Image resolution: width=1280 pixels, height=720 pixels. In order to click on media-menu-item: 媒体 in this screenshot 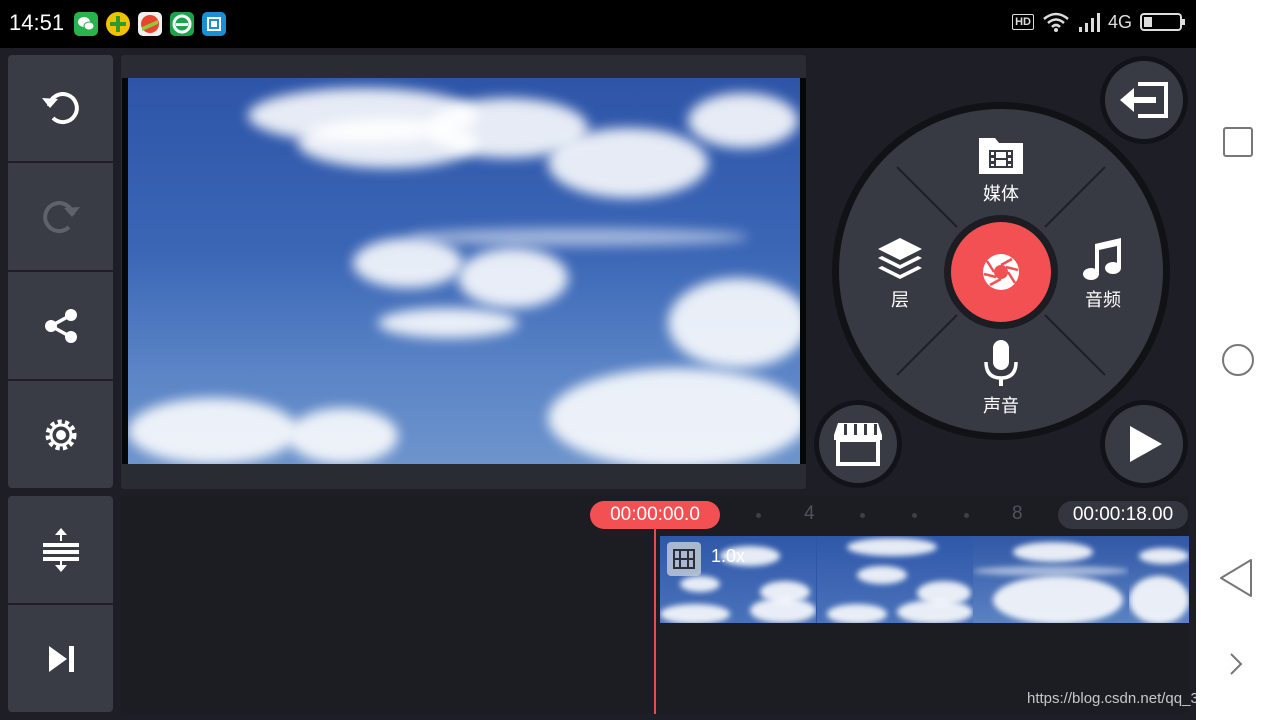, I will do `click(1001, 170)`.